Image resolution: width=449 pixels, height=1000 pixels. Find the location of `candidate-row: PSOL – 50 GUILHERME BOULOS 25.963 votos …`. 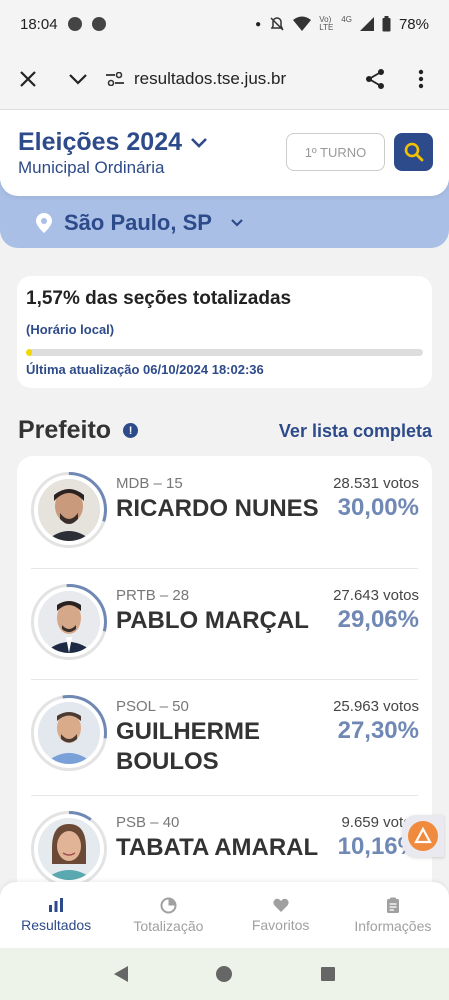

candidate-row: PSOL – 50 GUILHERME BOULOS 25.963 votos … is located at coordinates (224, 737).